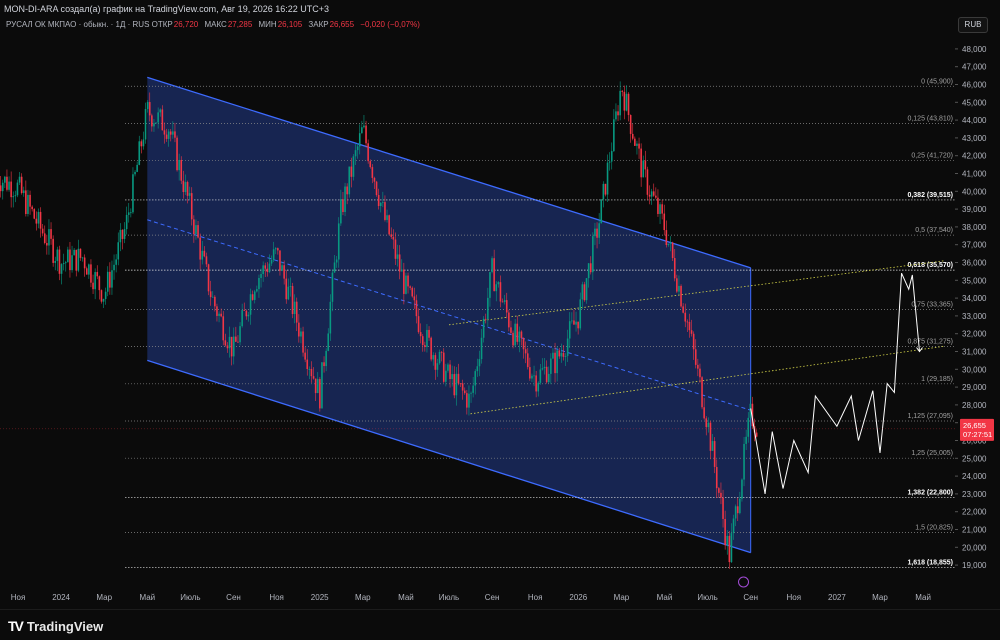 Image resolution: width=1000 pixels, height=640 pixels. Describe the element at coordinates (932, 304) in the screenshot. I see `fib-level-label: 0,75 (33,365)` at that location.